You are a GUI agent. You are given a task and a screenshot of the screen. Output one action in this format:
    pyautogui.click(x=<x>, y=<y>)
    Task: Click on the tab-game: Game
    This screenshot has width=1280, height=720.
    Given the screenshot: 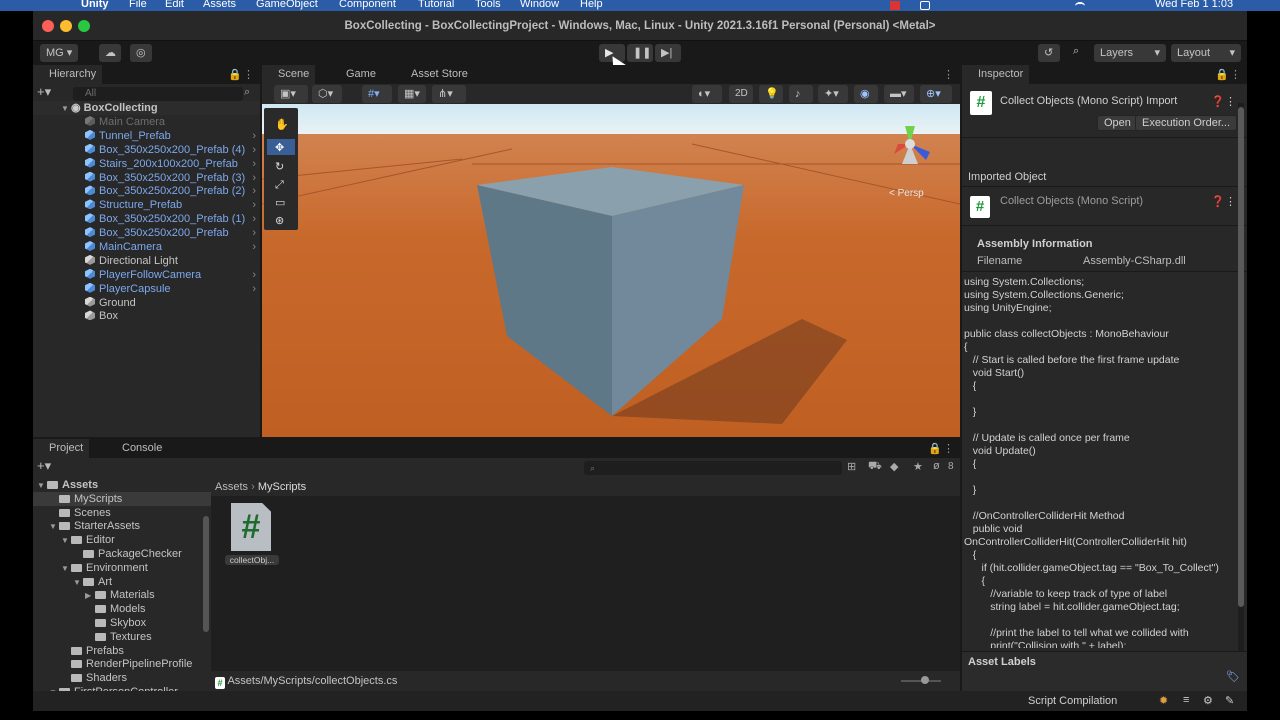 What is the action you would take?
    pyautogui.click(x=356, y=74)
    